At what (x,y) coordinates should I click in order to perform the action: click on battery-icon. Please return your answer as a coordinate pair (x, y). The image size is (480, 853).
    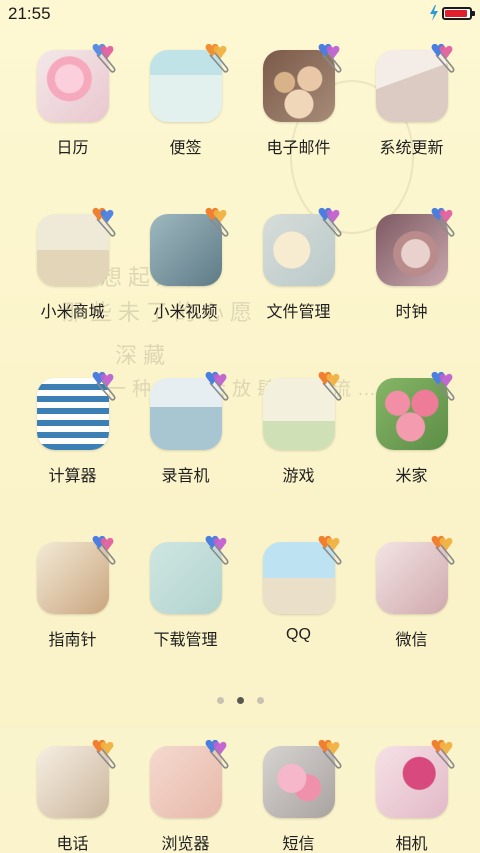
    Looking at the image, I should click on (457, 13).